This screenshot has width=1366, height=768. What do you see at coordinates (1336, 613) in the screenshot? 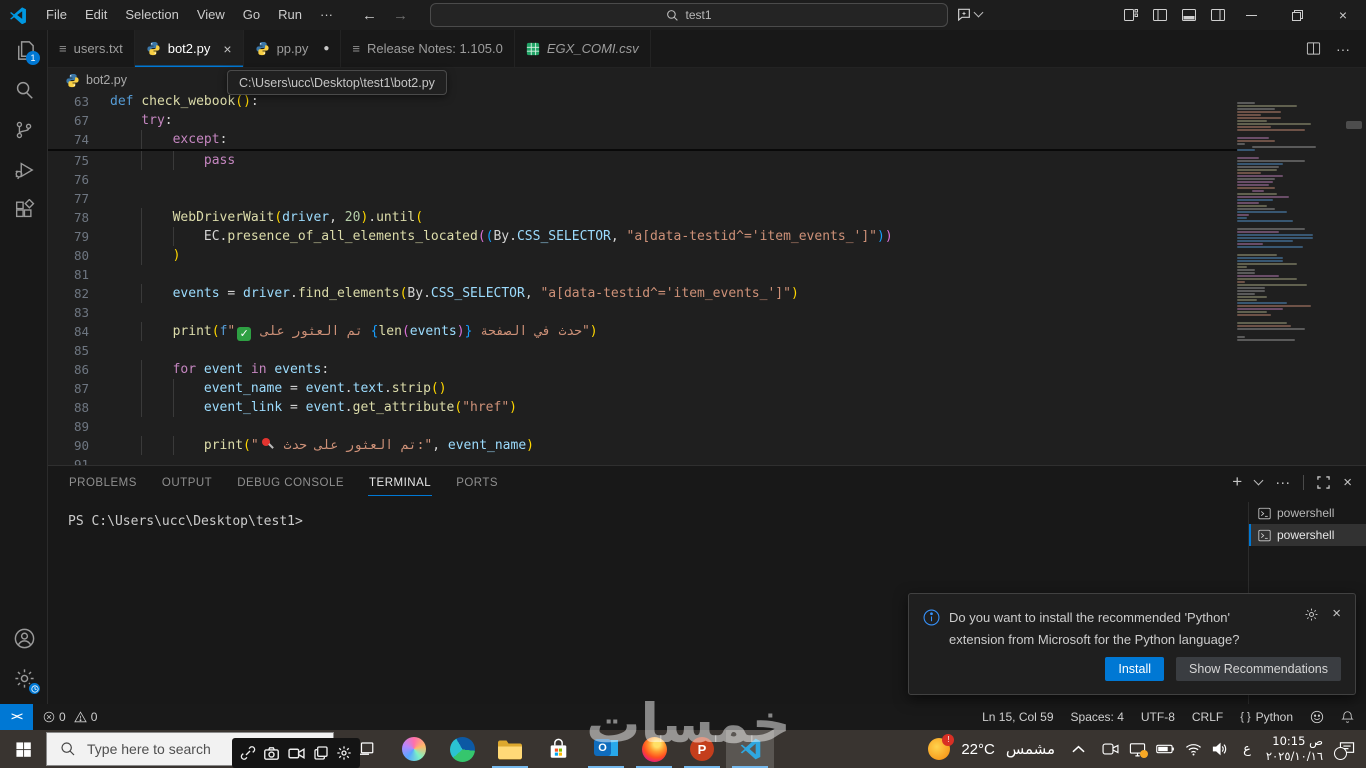
I see `notification-close-icon: ×` at bounding box center [1336, 613].